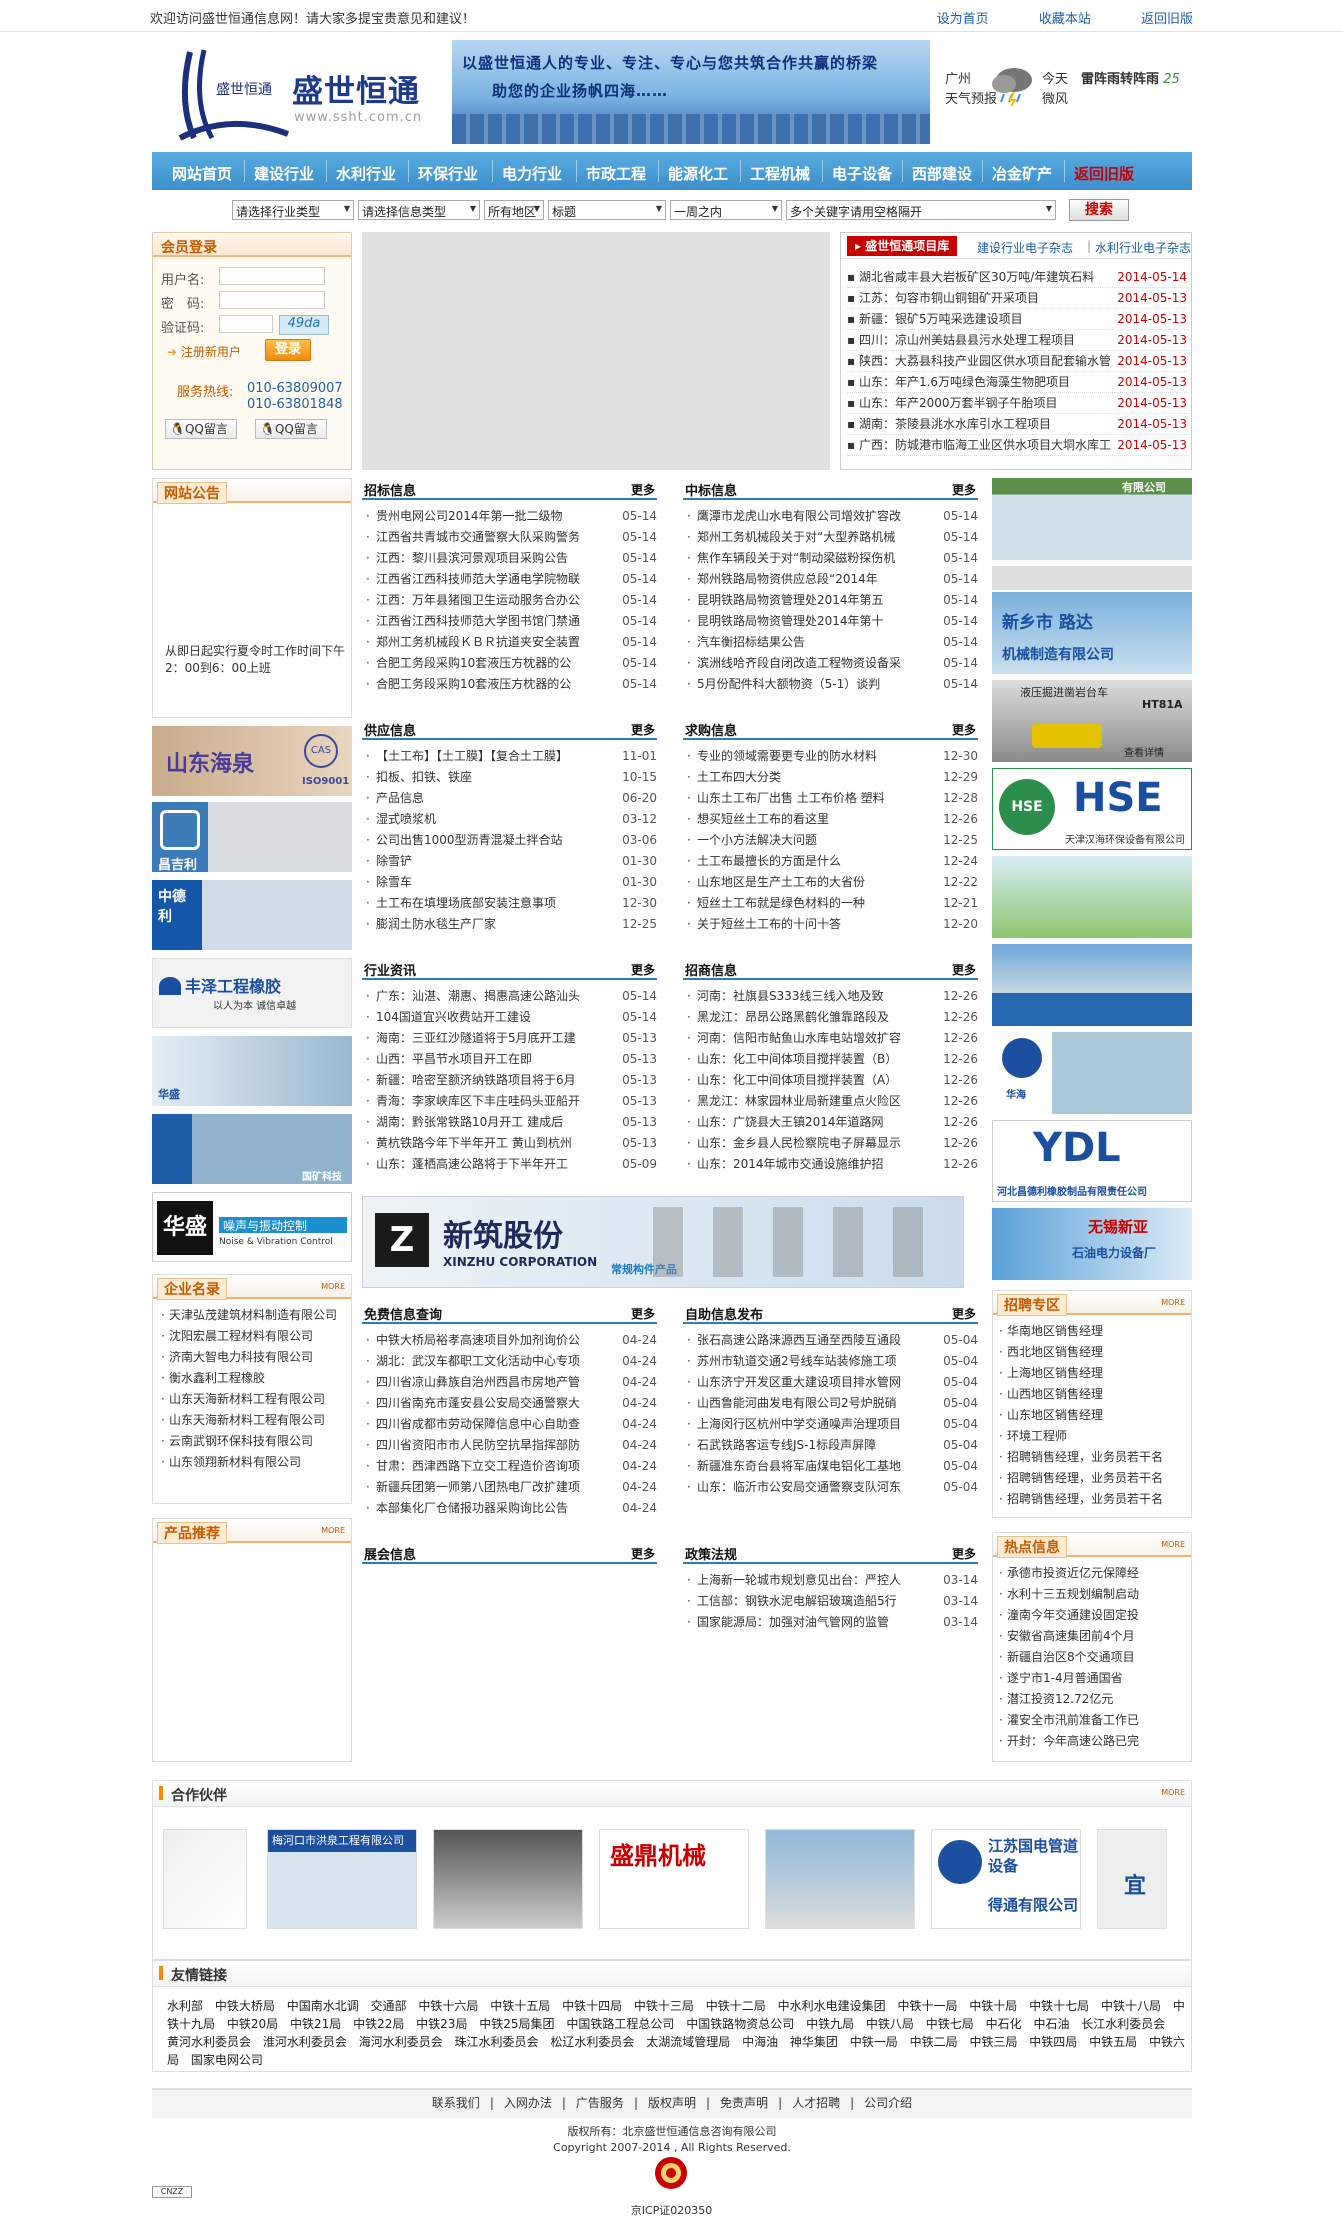 The image size is (1343, 2219). I want to click on ad-huahai: 华海, so click(1092, 1073).